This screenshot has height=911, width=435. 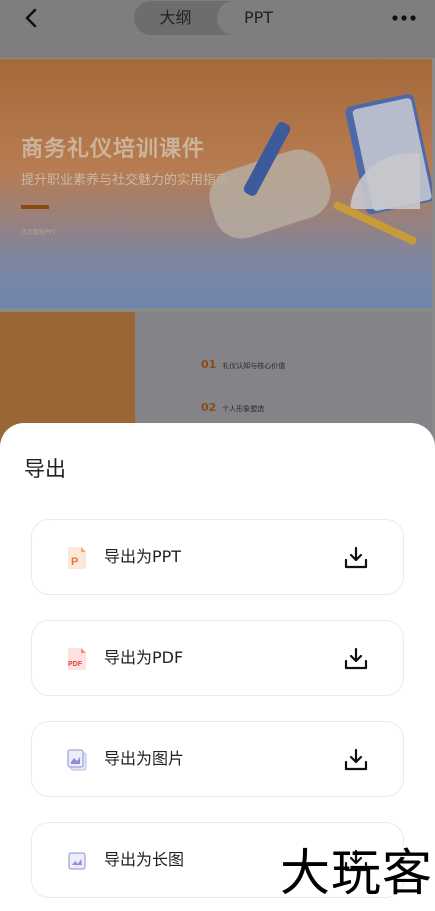 What do you see at coordinates (217, 658) in the screenshot?
I see `export-pdf-button: PDF 导出为PDF` at bounding box center [217, 658].